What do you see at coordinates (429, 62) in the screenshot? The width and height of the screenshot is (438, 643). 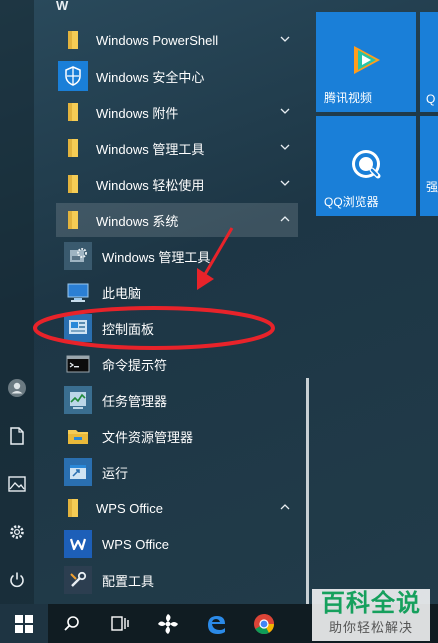 I see `tile-partial-q: Q` at bounding box center [429, 62].